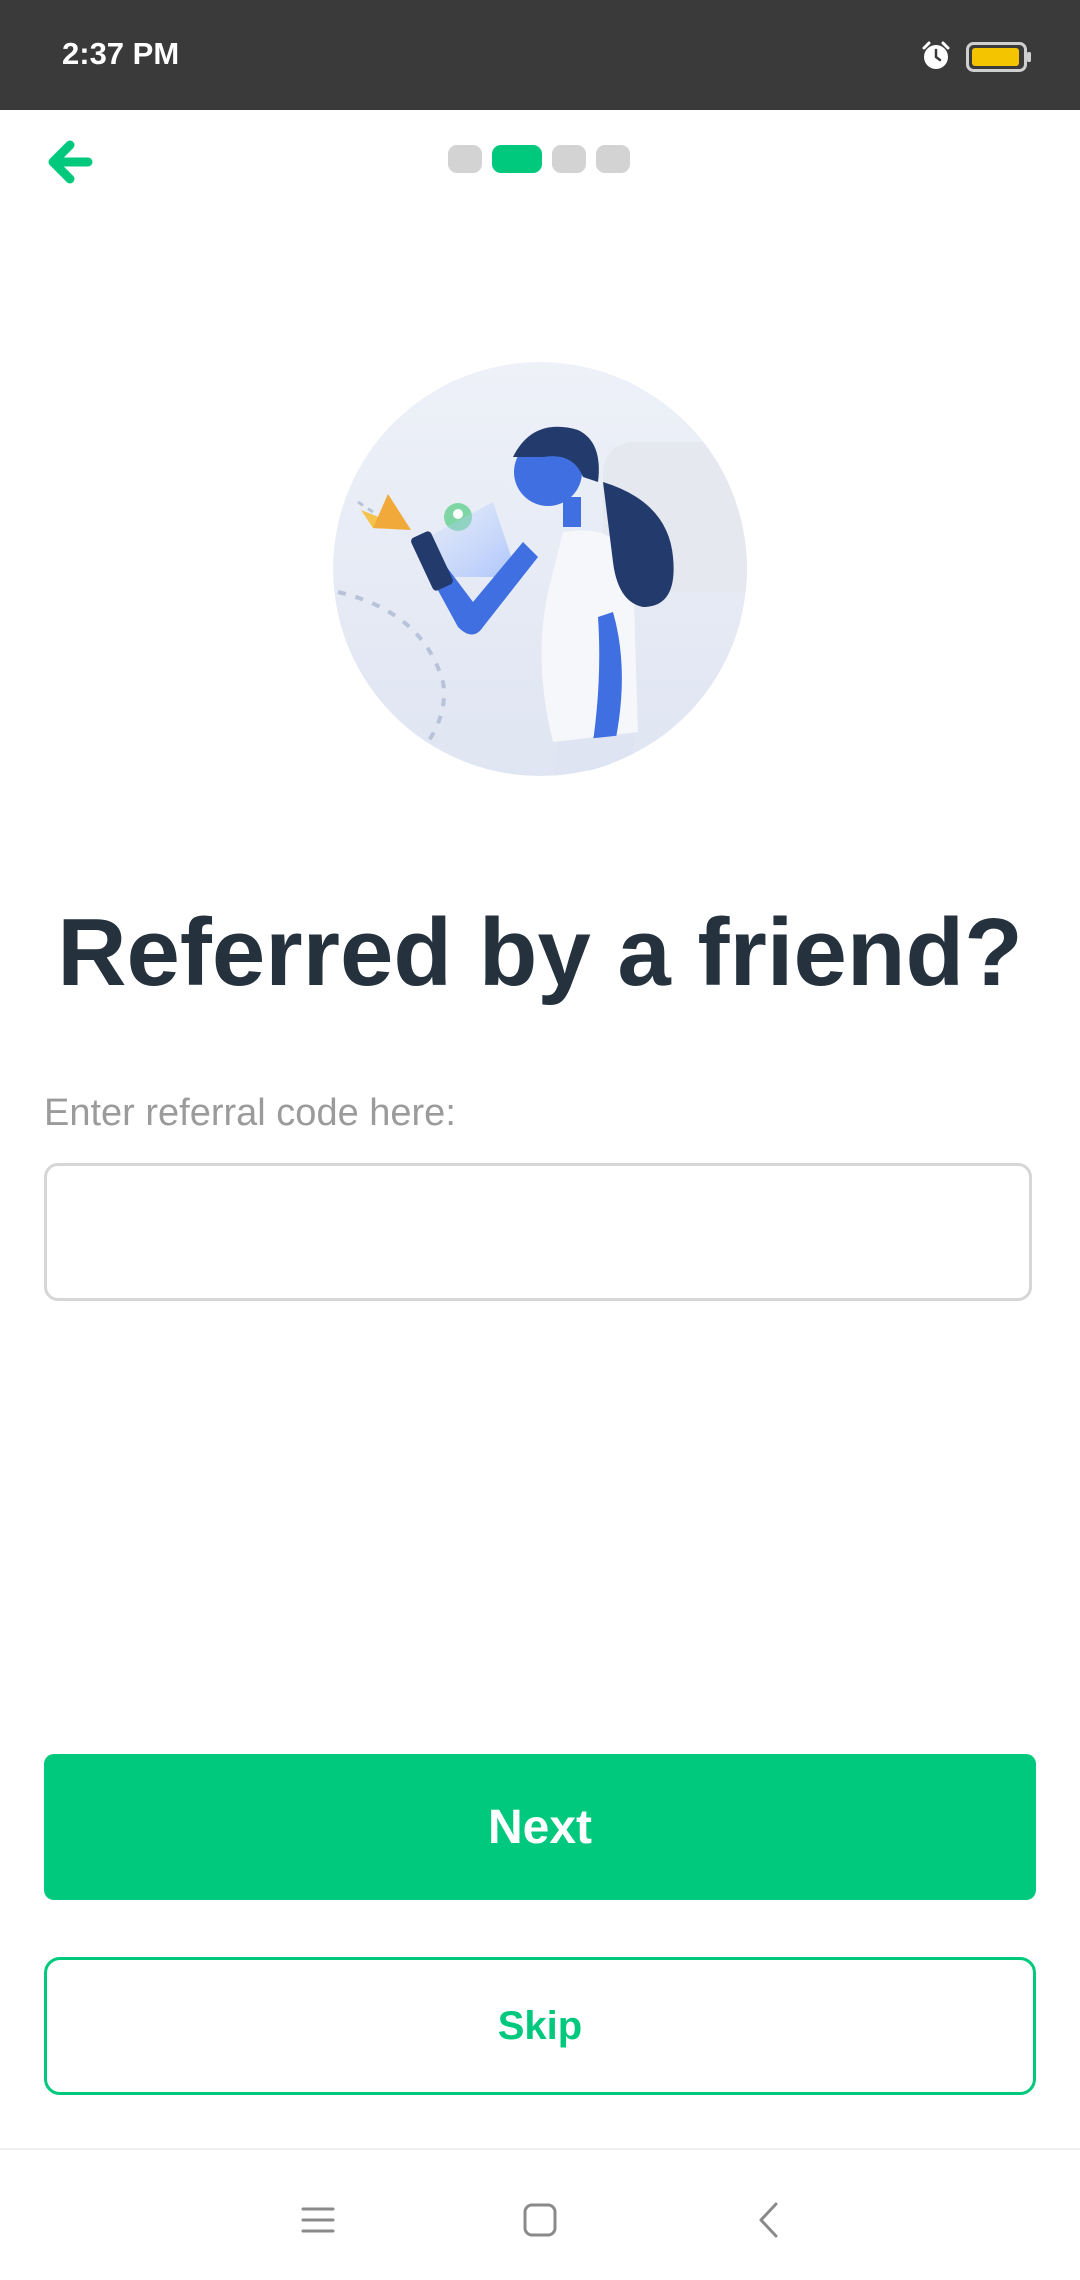 The width and height of the screenshot is (1080, 2280). Describe the element at coordinates (538, 1232) in the screenshot. I see `referral-code-input` at that location.